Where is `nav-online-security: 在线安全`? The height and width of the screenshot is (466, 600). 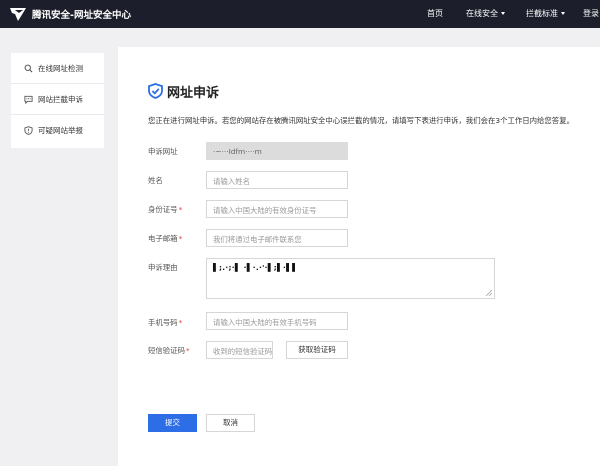 nav-online-security: 在线安全 is located at coordinates (485, 13).